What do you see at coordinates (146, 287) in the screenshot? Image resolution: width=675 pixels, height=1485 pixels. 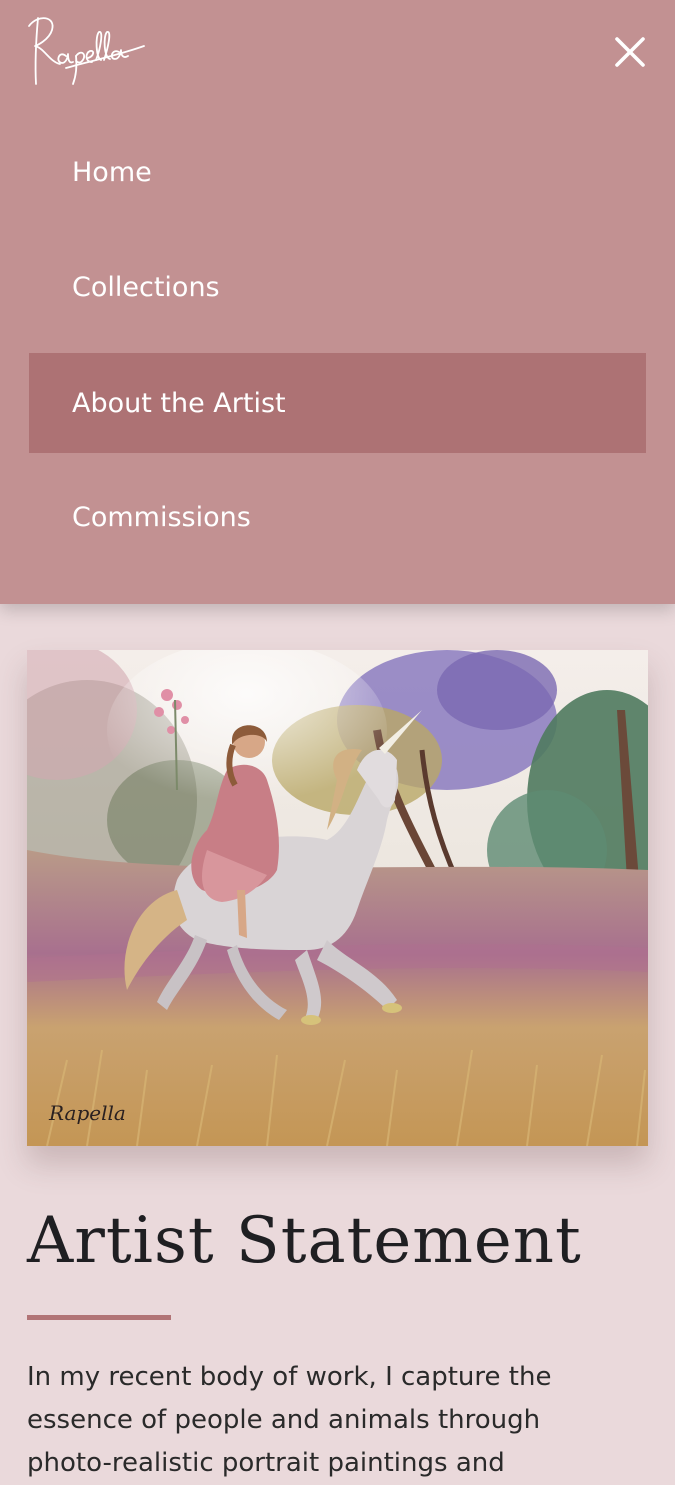 I see `nav-item-label: Collections` at bounding box center [146, 287].